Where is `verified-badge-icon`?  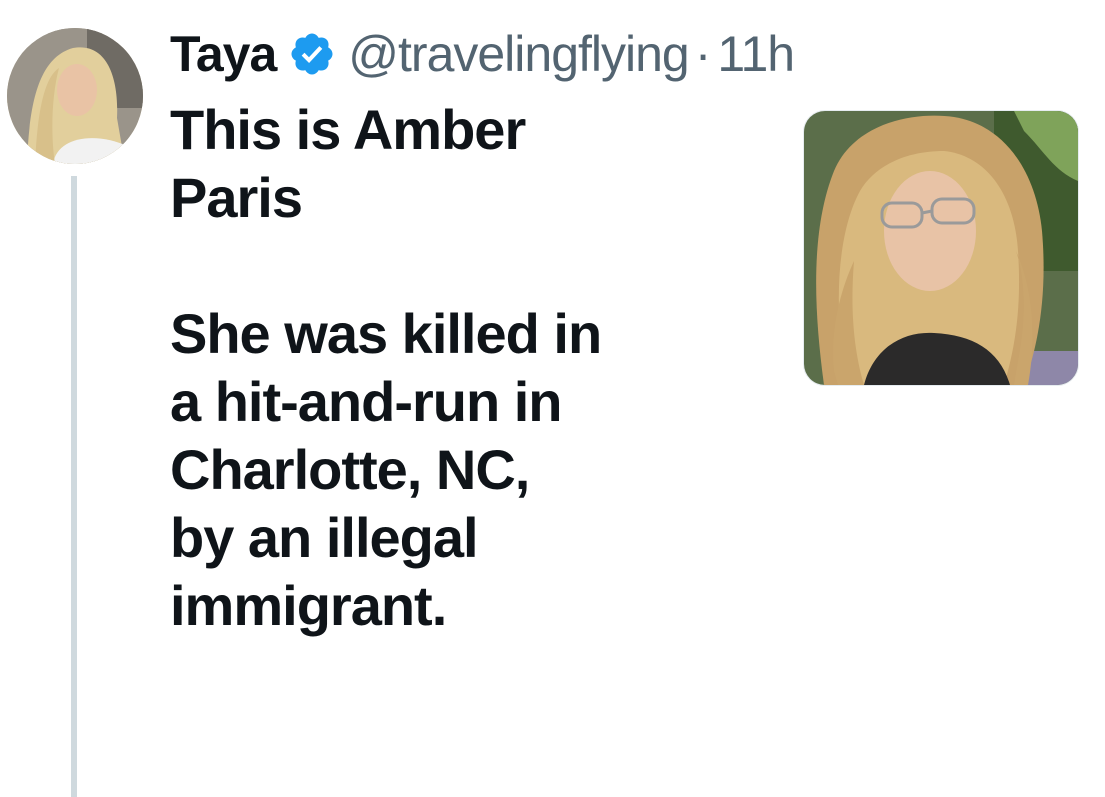
verified-badge-icon is located at coordinates (312, 54).